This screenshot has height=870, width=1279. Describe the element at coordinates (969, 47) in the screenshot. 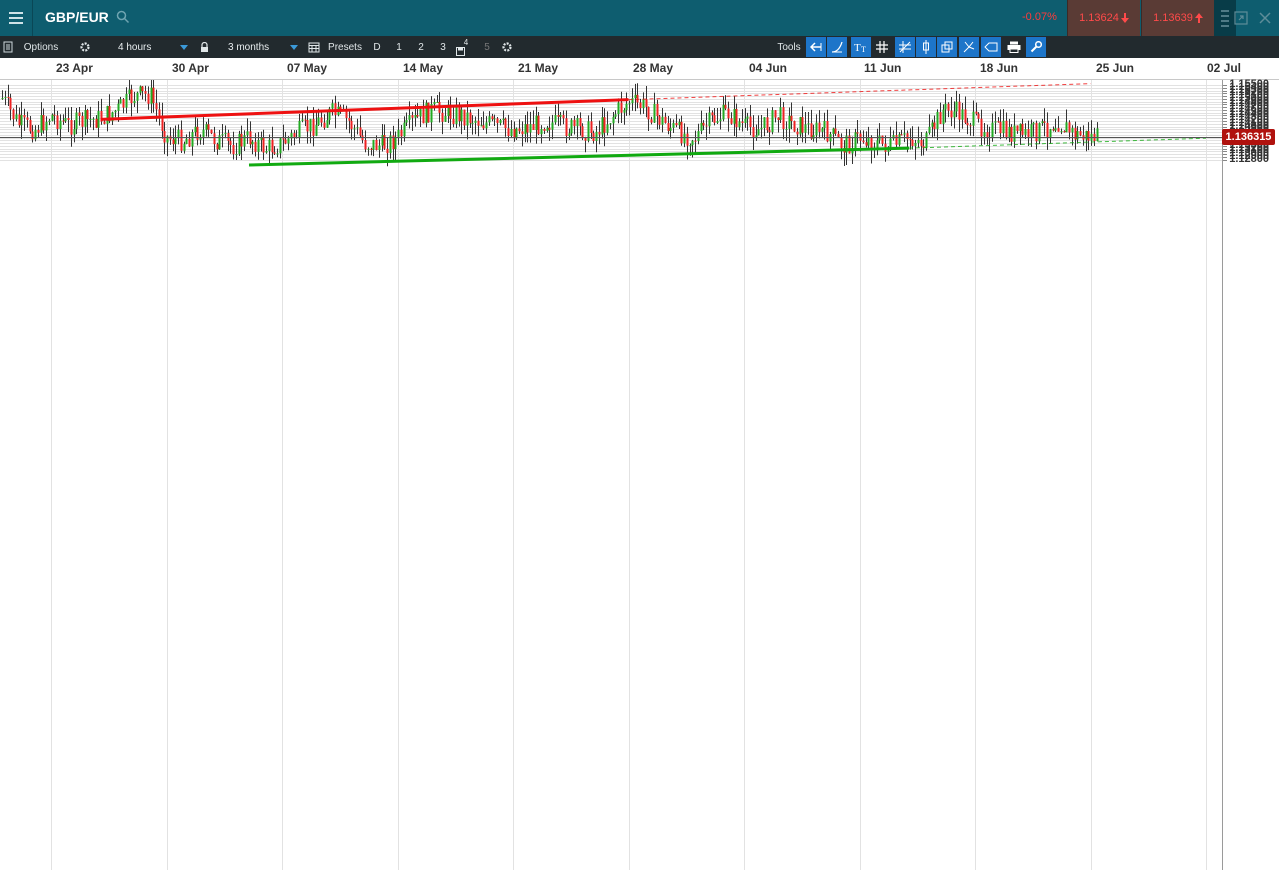

I see `pitchfork-tool-icon` at that location.